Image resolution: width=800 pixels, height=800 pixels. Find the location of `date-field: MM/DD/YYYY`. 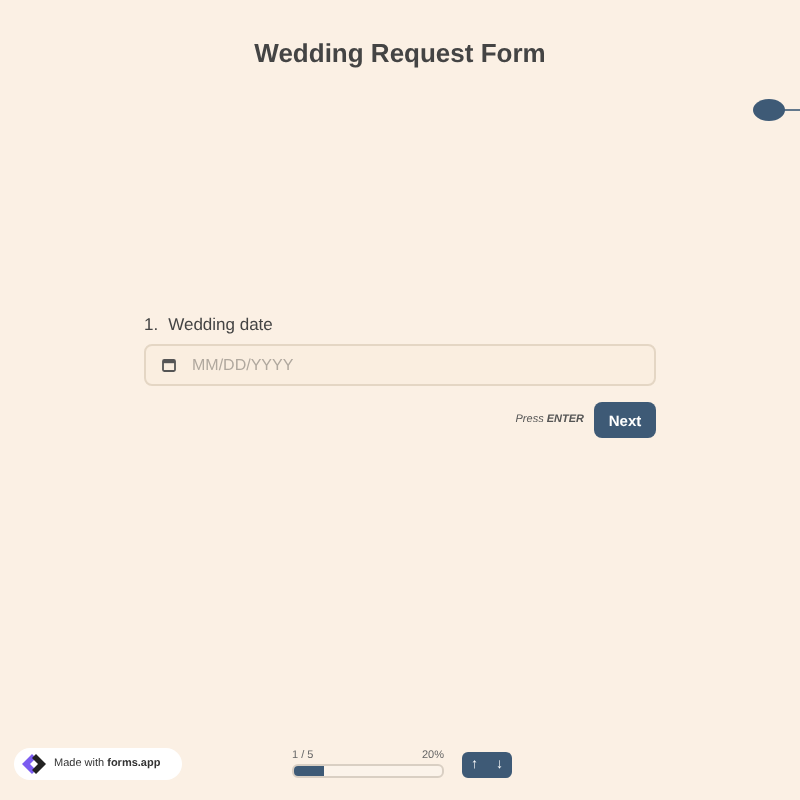

date-field: MM/DD/YYYY is located at coordinates (400, 365).